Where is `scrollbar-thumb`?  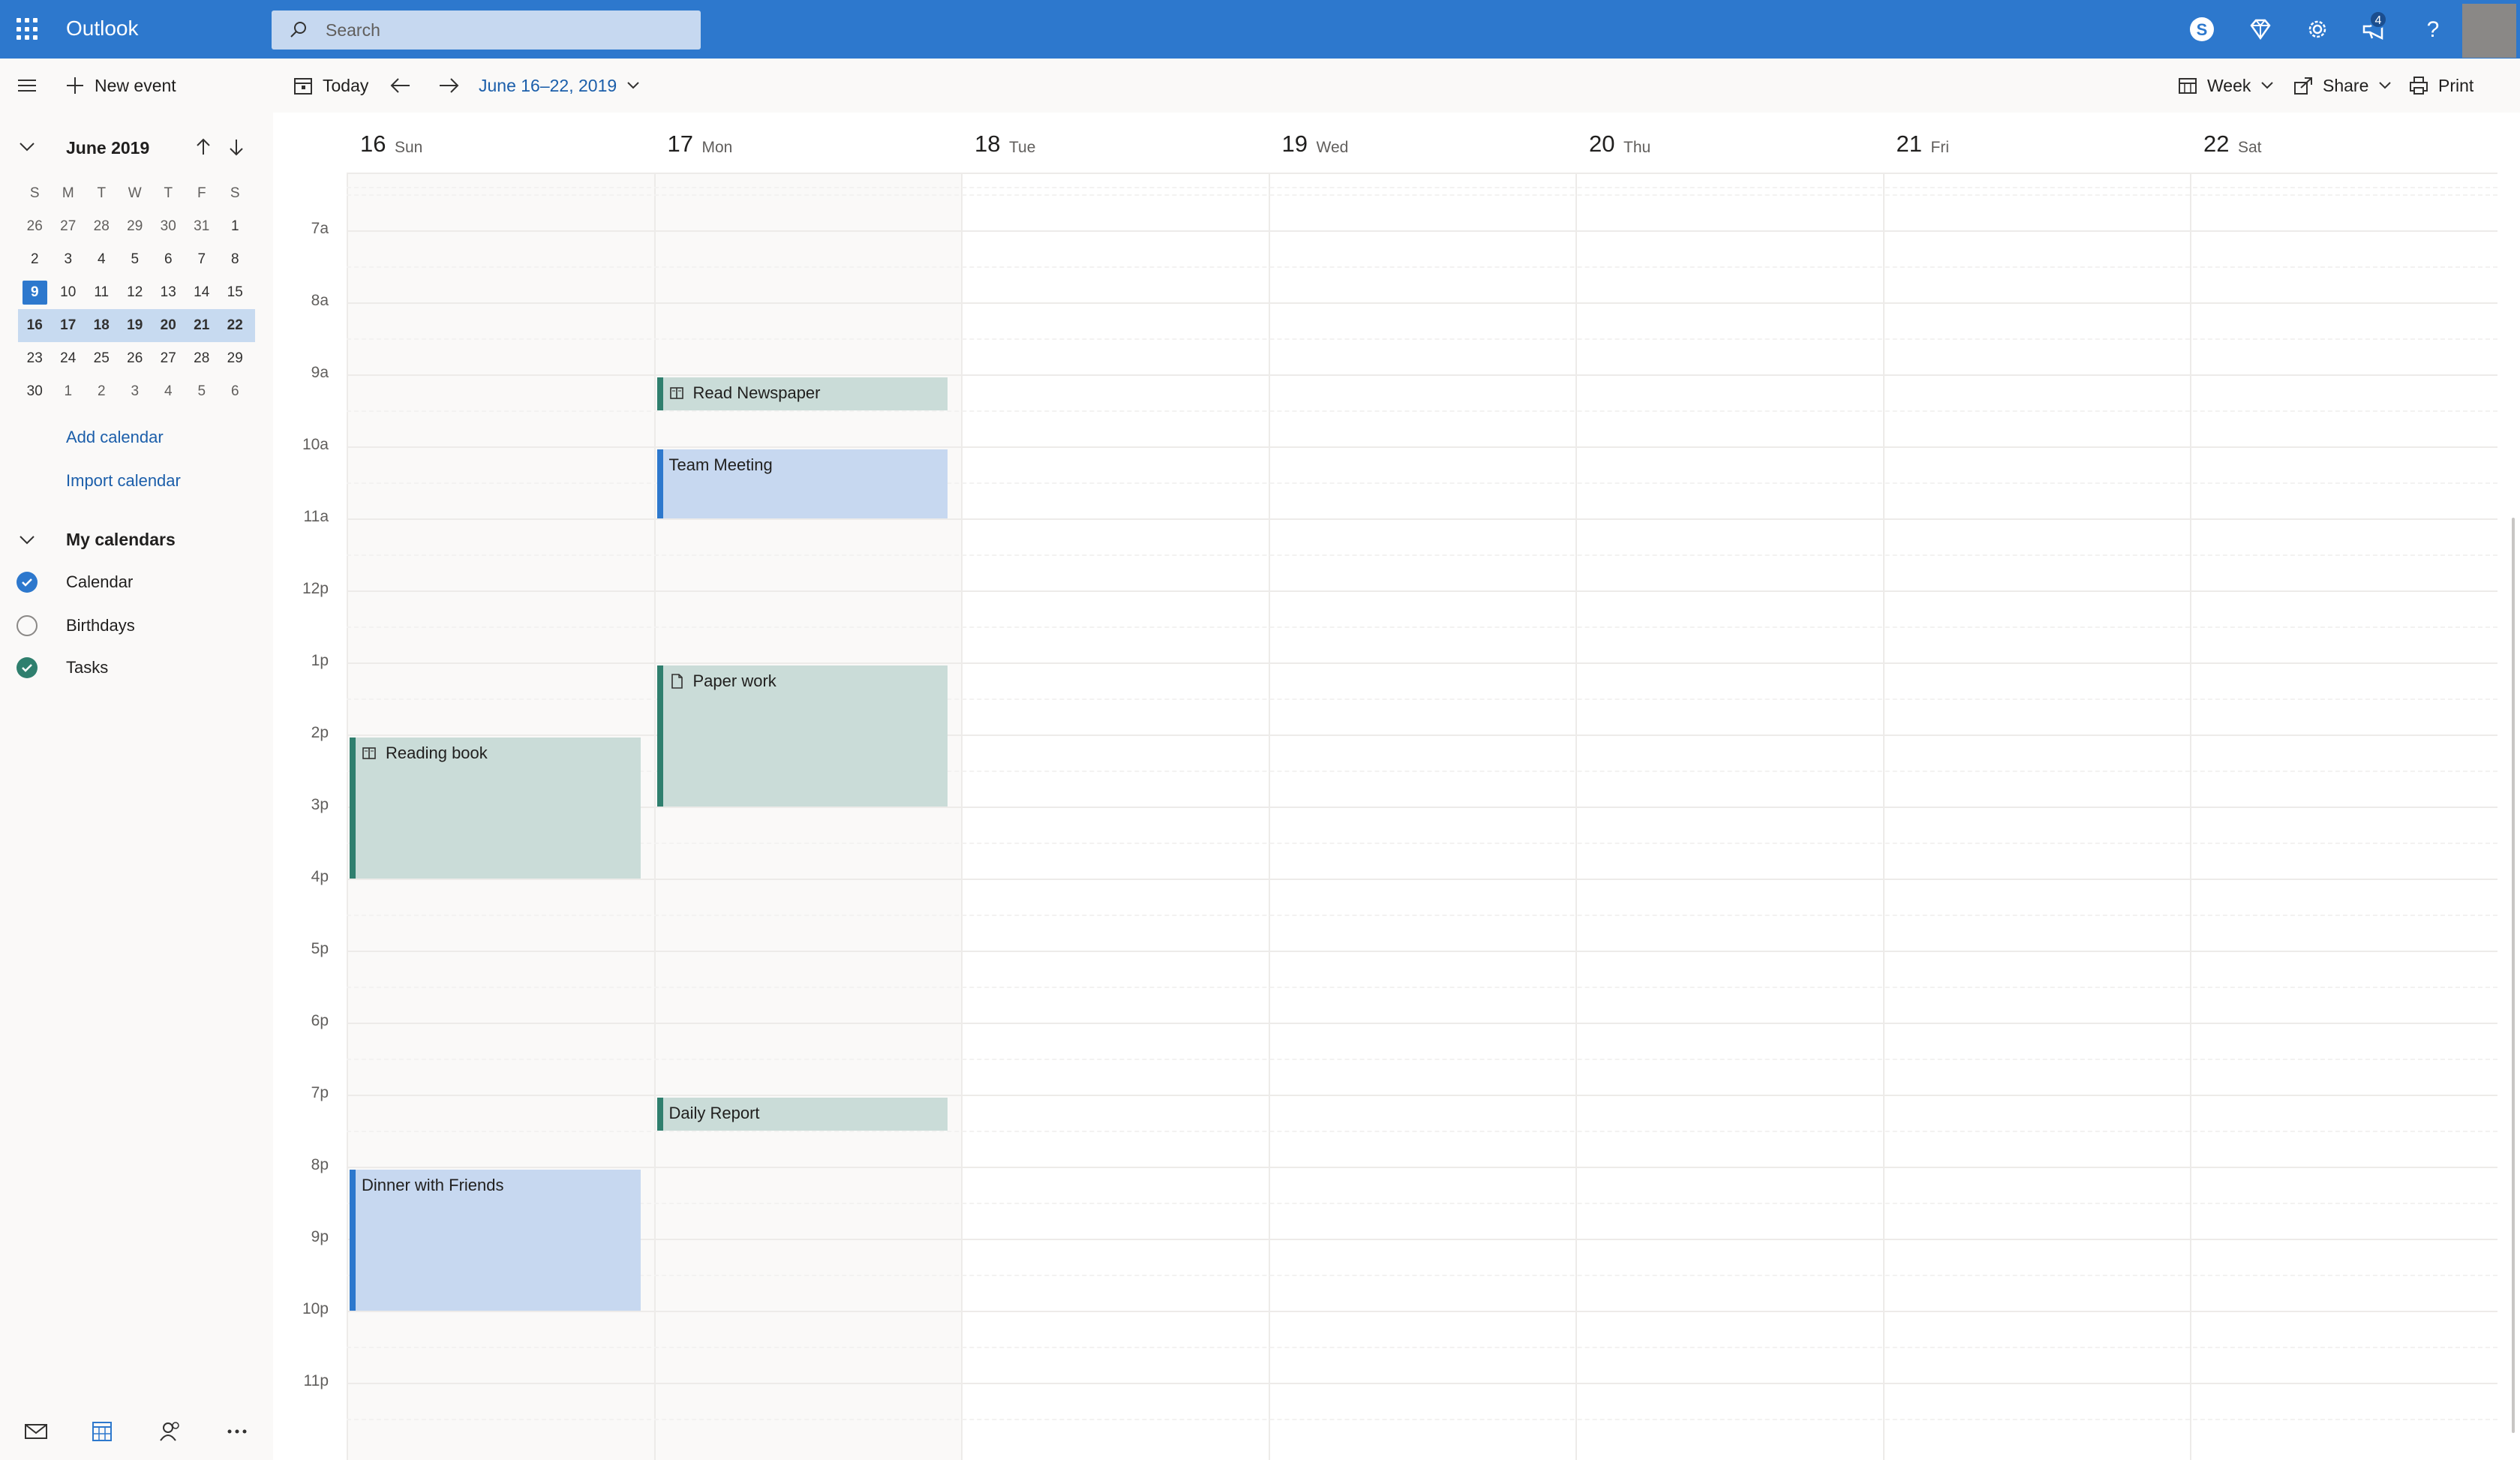
scrollbar-thumb is located at coordinates (2513, 975).